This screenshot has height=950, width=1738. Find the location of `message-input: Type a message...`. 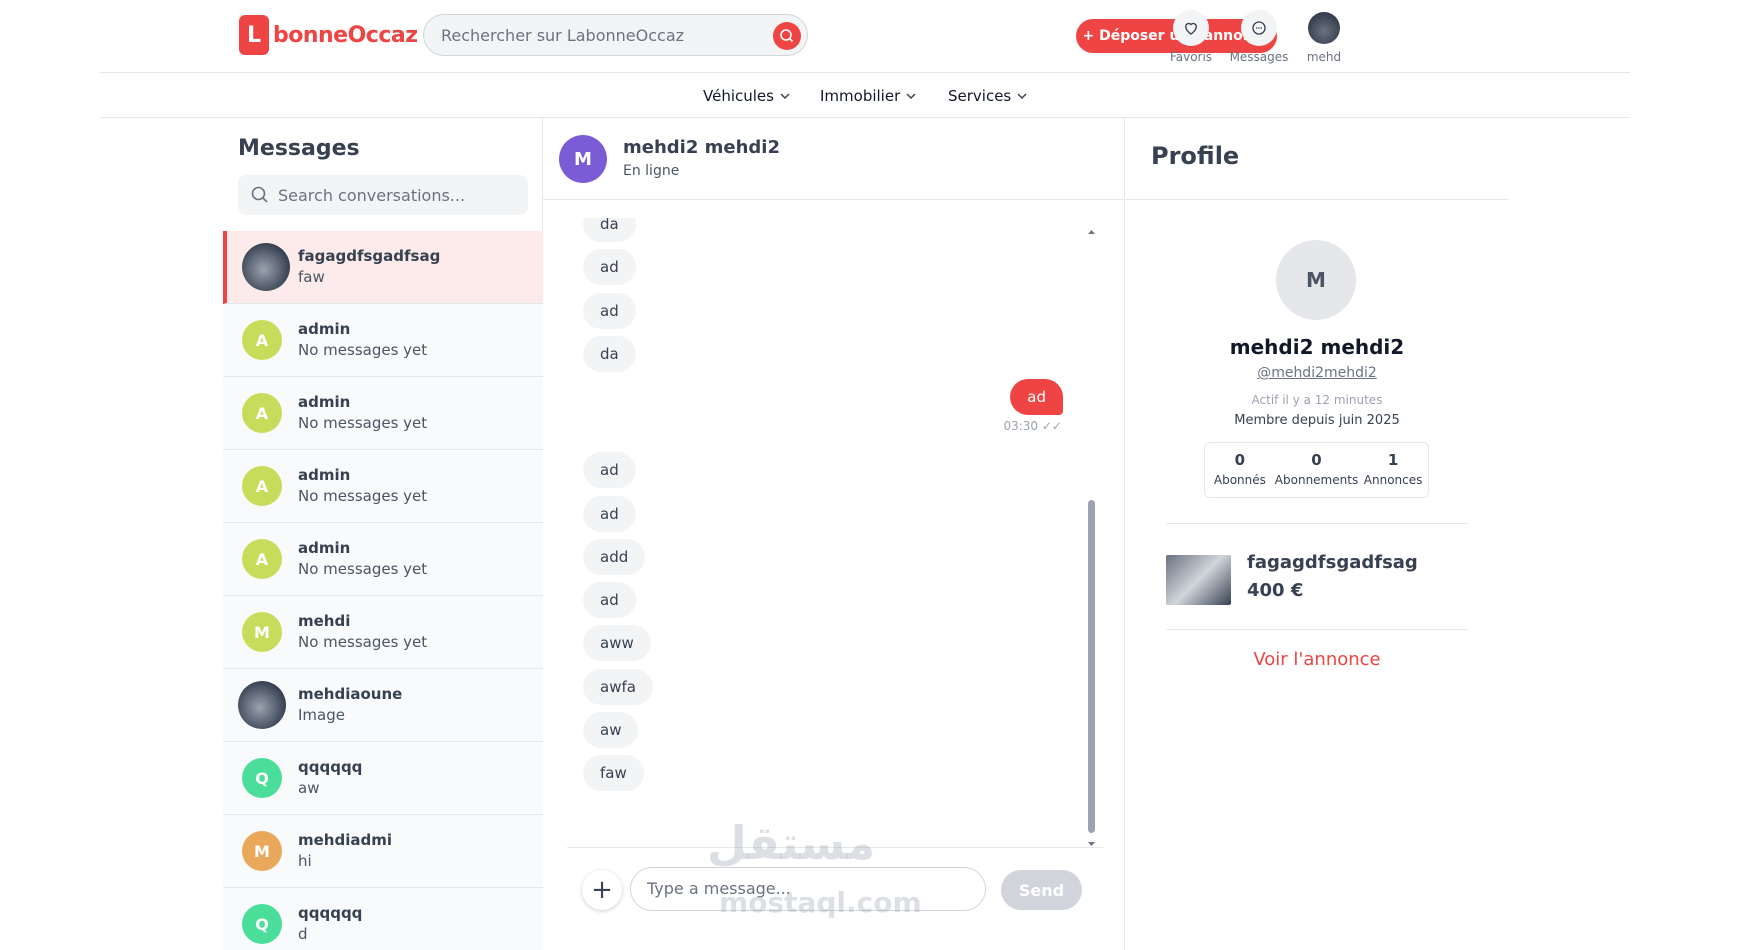

message-input: Type a message... is located at coordinates (808, 889).